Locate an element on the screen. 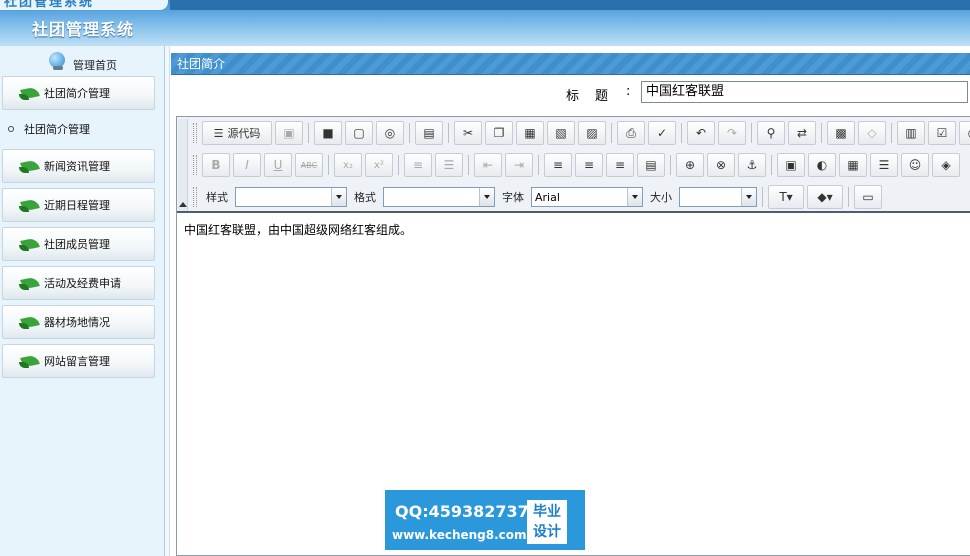 Image resolution: width=970 pixels, height=556 pixels. numbered-list-icon: ≡ is located at coordinates (418, 165).